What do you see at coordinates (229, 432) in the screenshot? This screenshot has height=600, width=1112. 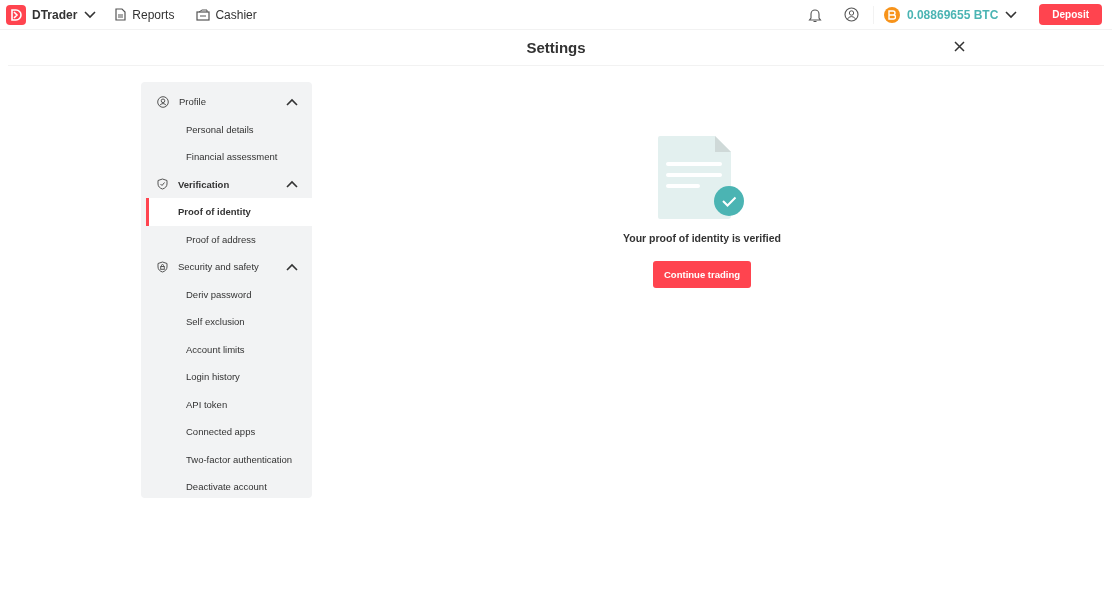 I see `sidebar-item: Connected apps` at bounding box center [229, 432].